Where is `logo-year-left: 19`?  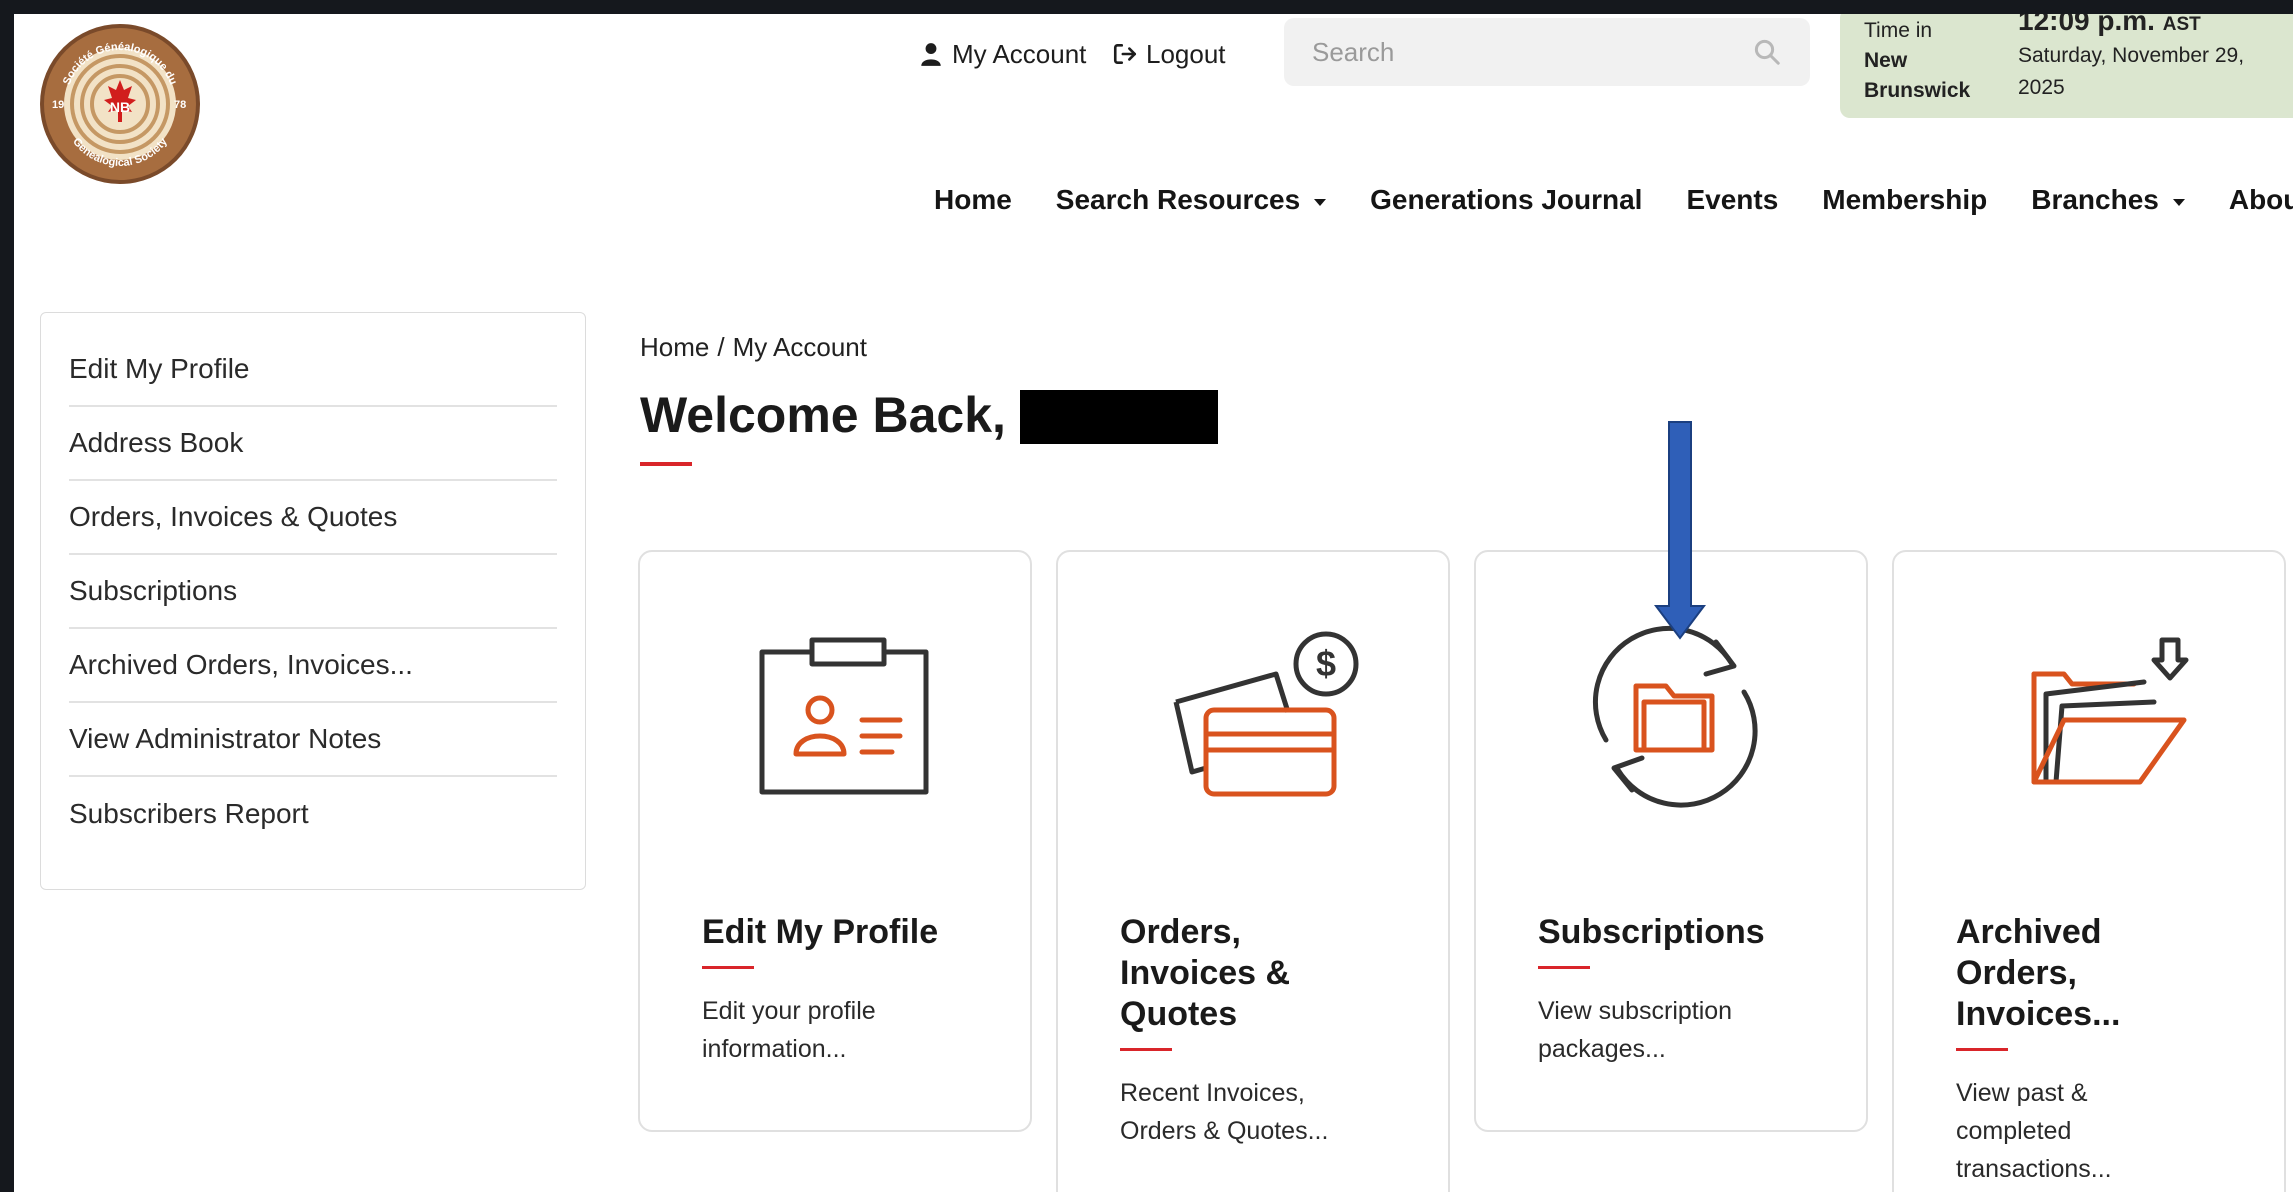
logo-year-left: 19 is located at coordinates (58, 105).